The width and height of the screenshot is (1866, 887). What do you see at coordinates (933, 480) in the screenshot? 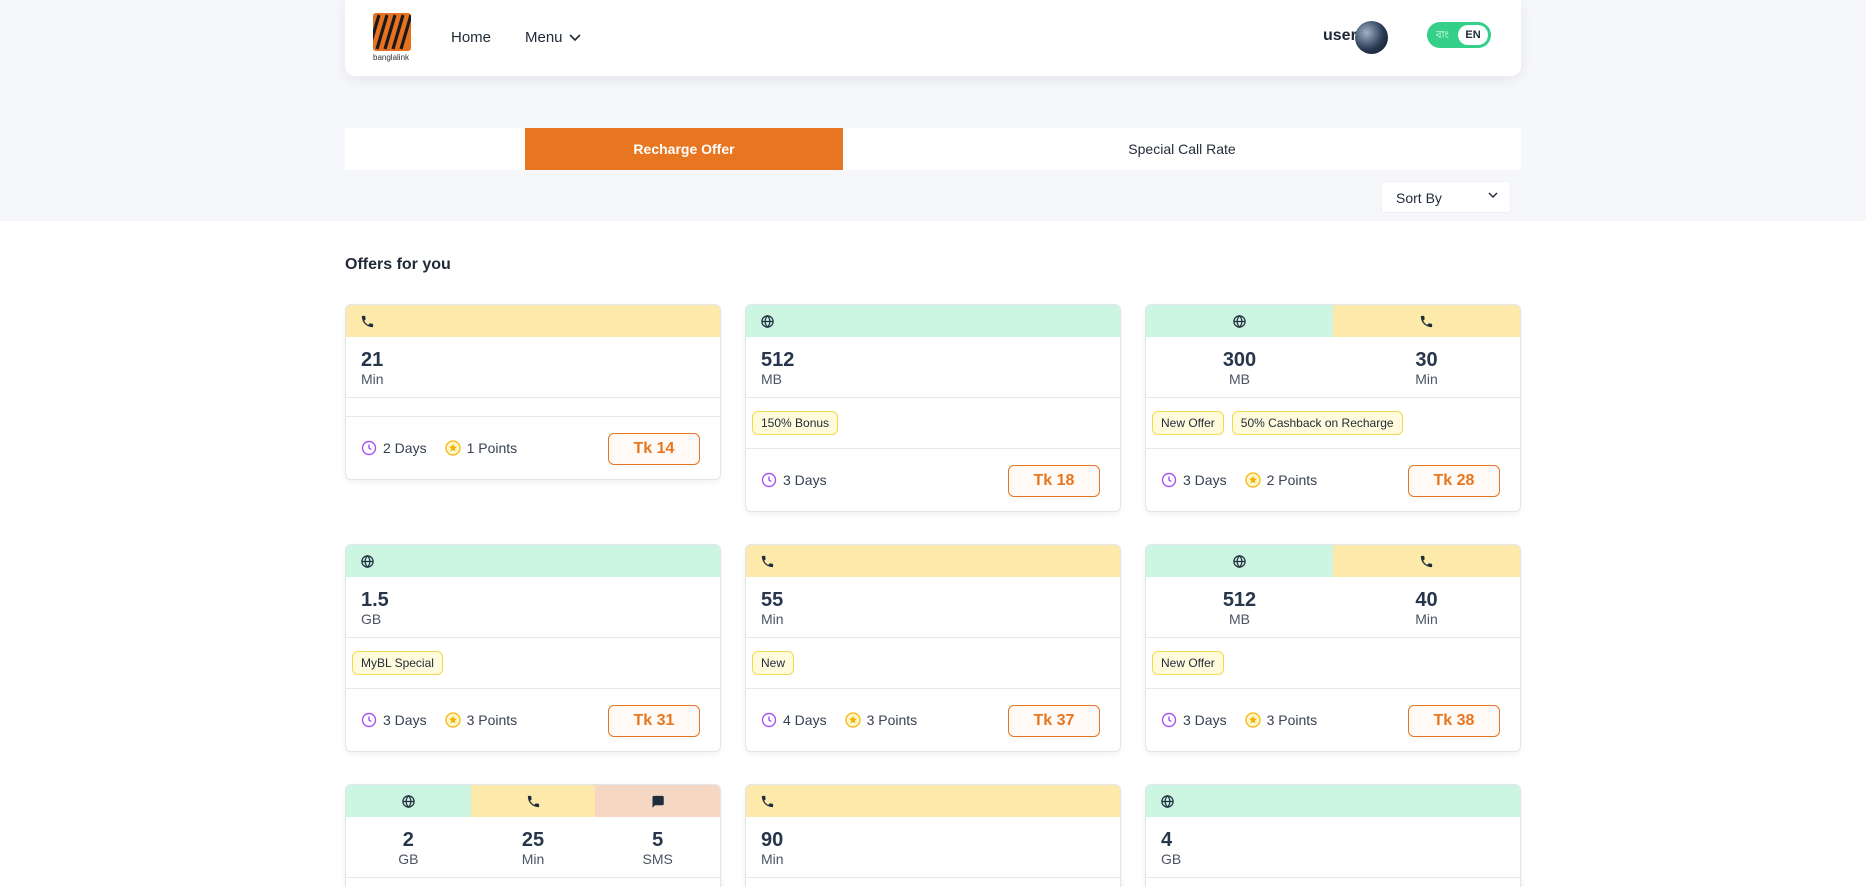
I see `offer-footer: 3 Days Tk 18` at bounding box center [933, 480].